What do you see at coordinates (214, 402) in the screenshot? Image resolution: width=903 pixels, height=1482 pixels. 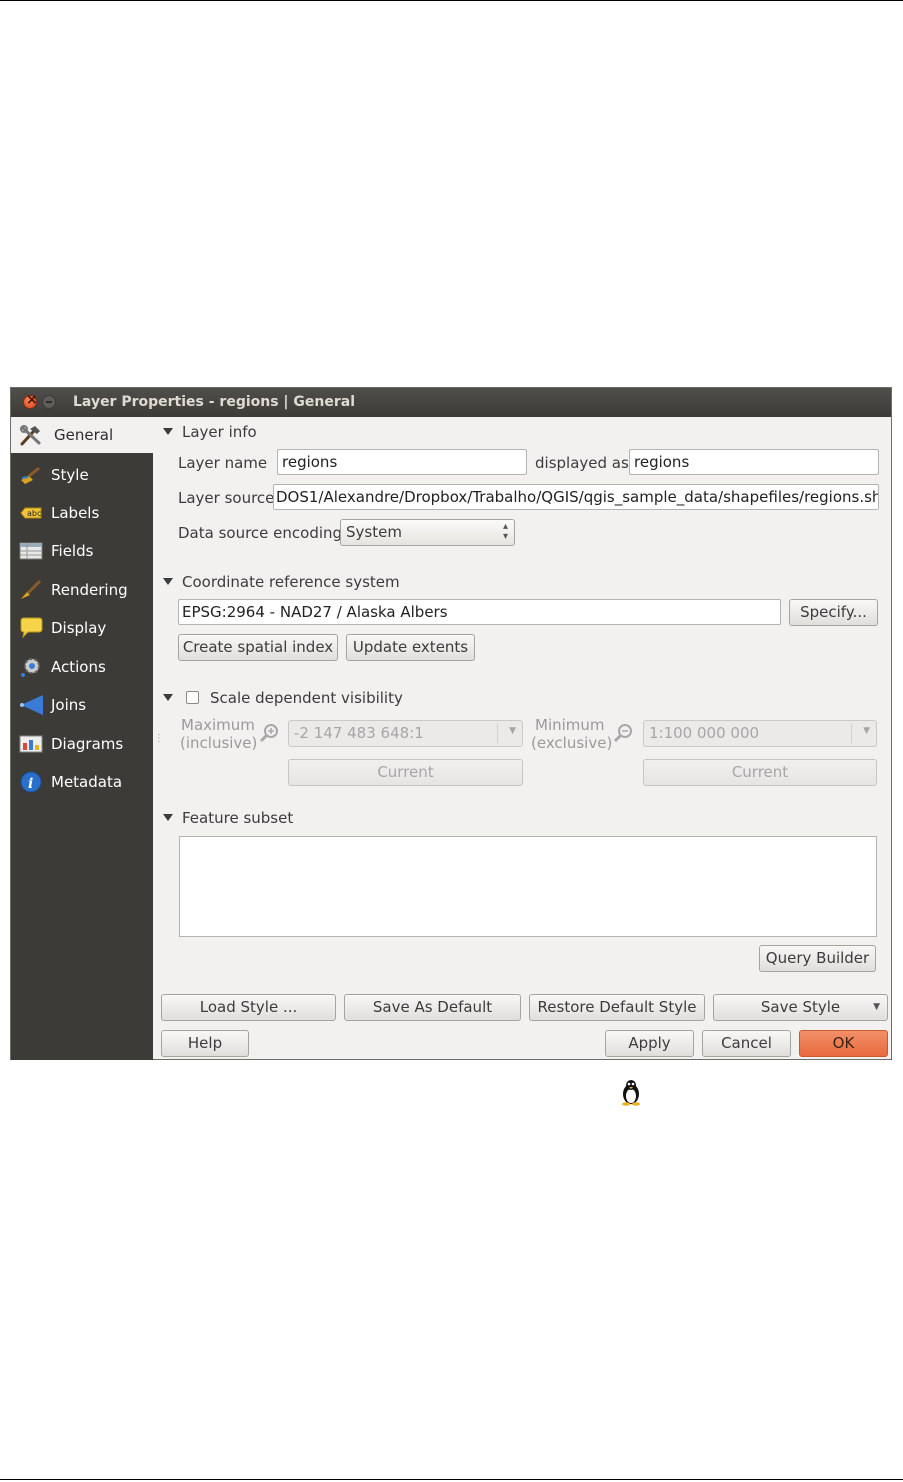 I see `window-title: Layer Properties - regions | General` at bounding box center [214, 402].